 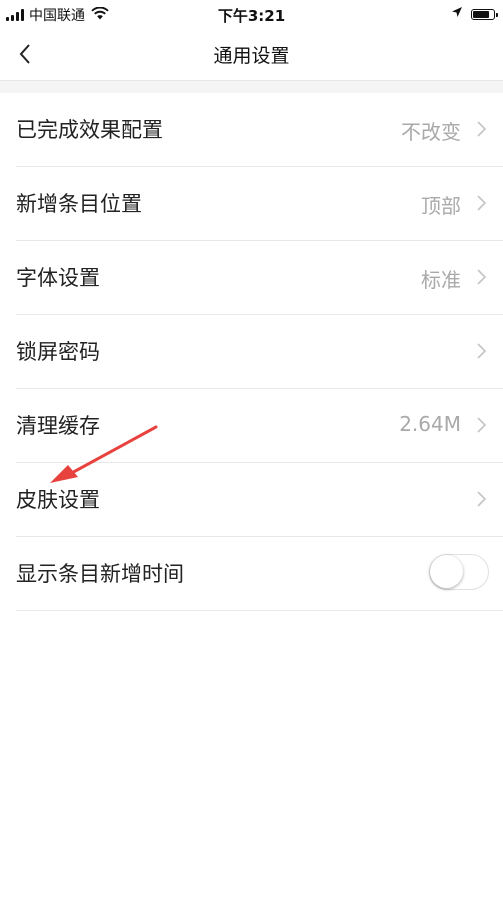 I want to click on setting-row-show-item-time: 显示条目新增时间, so click(x=259, y=574).